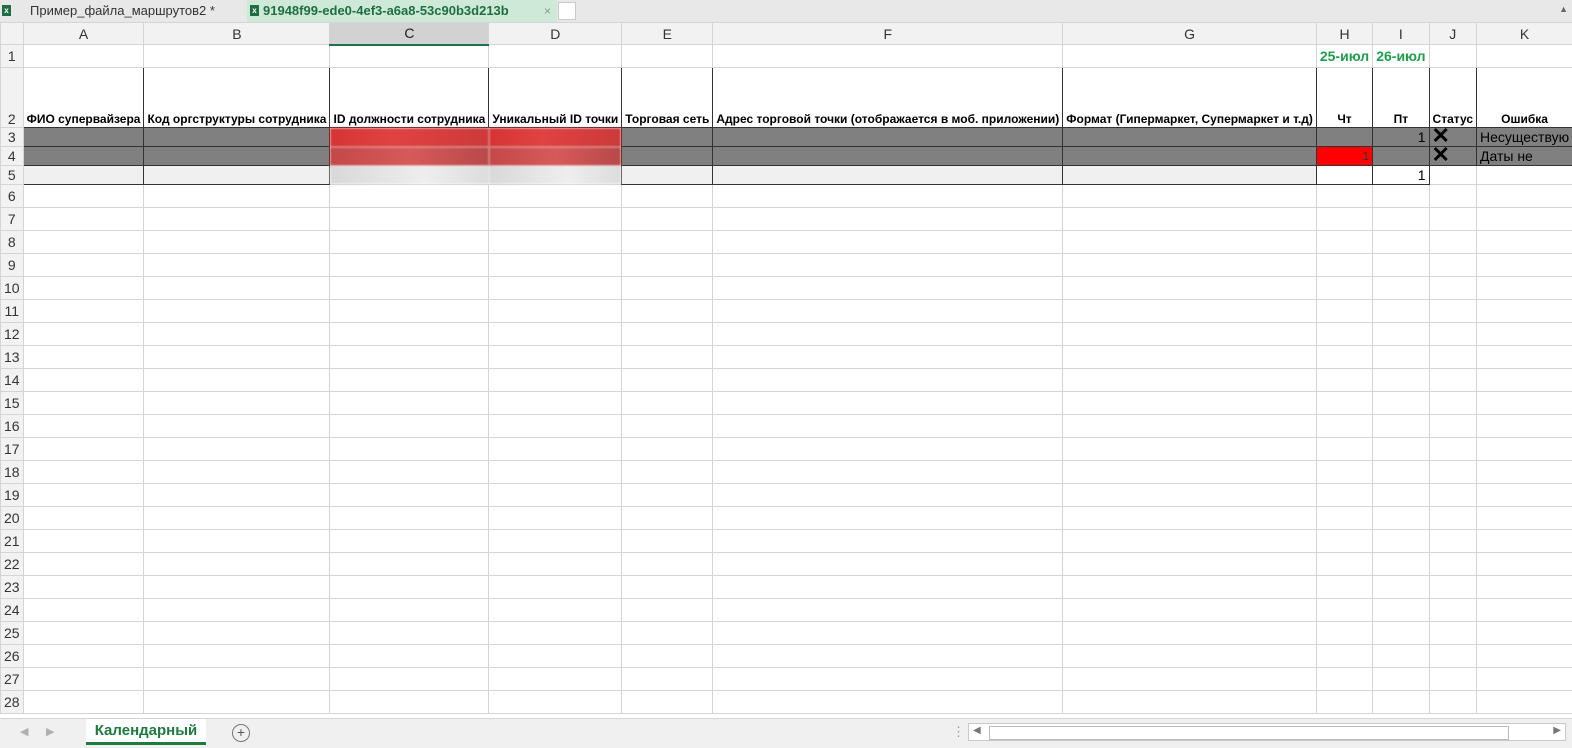 This screenshot has width=1572, height=748. I want to click on error-cell: Даты не, so click(1524, 156).